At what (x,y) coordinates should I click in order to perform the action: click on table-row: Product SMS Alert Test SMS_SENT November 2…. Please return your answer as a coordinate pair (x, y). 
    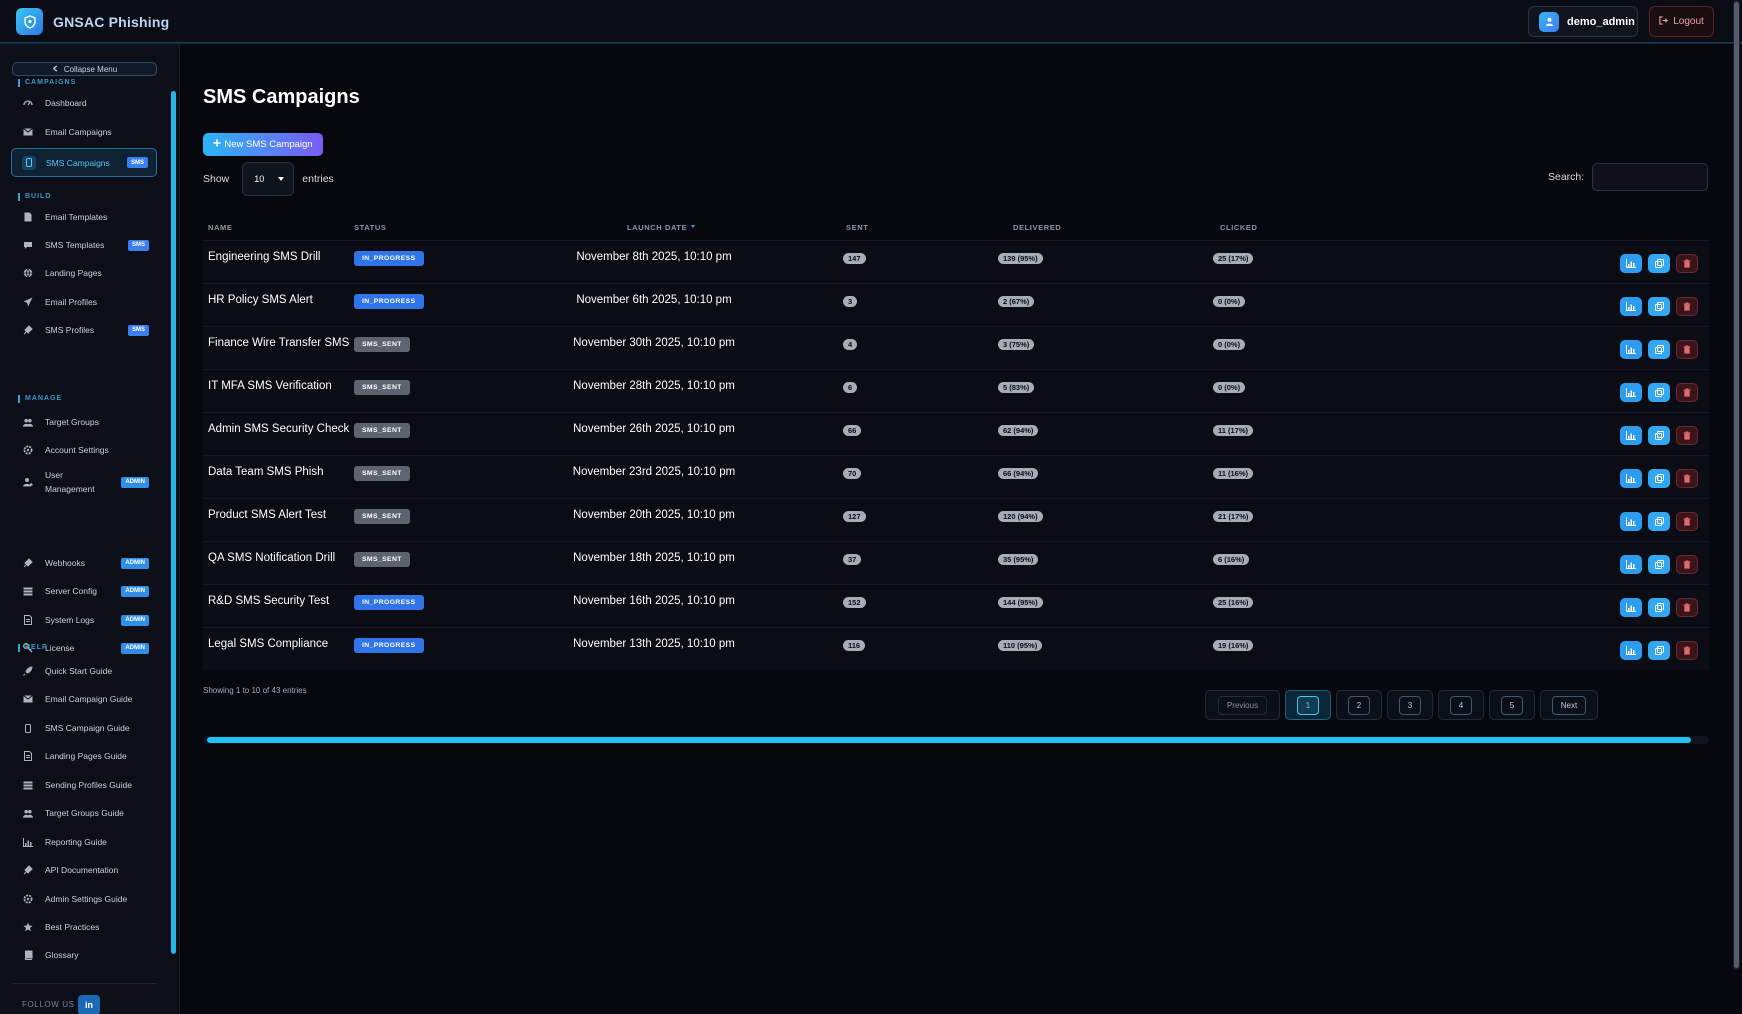
    Looking at the image, I should click on (956, 519).